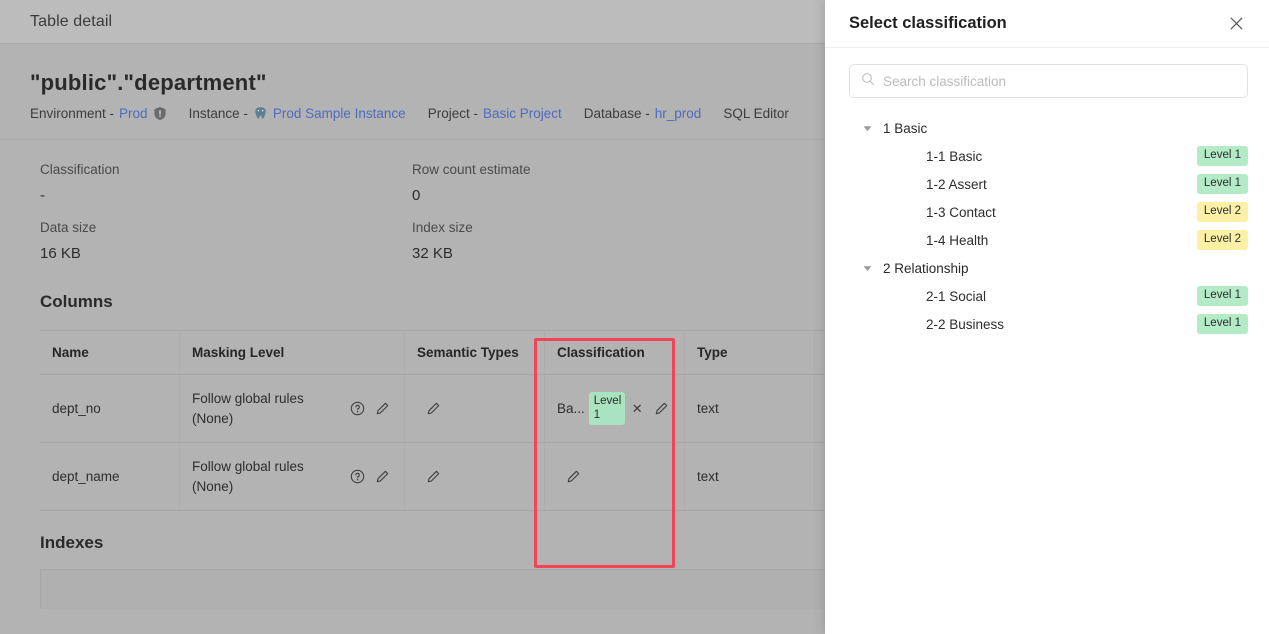 This screenshot has height=634, width=1269. I want to click on tree-item-1-1-basic: 1-1 Basic Level 1, so click(1048, 156).